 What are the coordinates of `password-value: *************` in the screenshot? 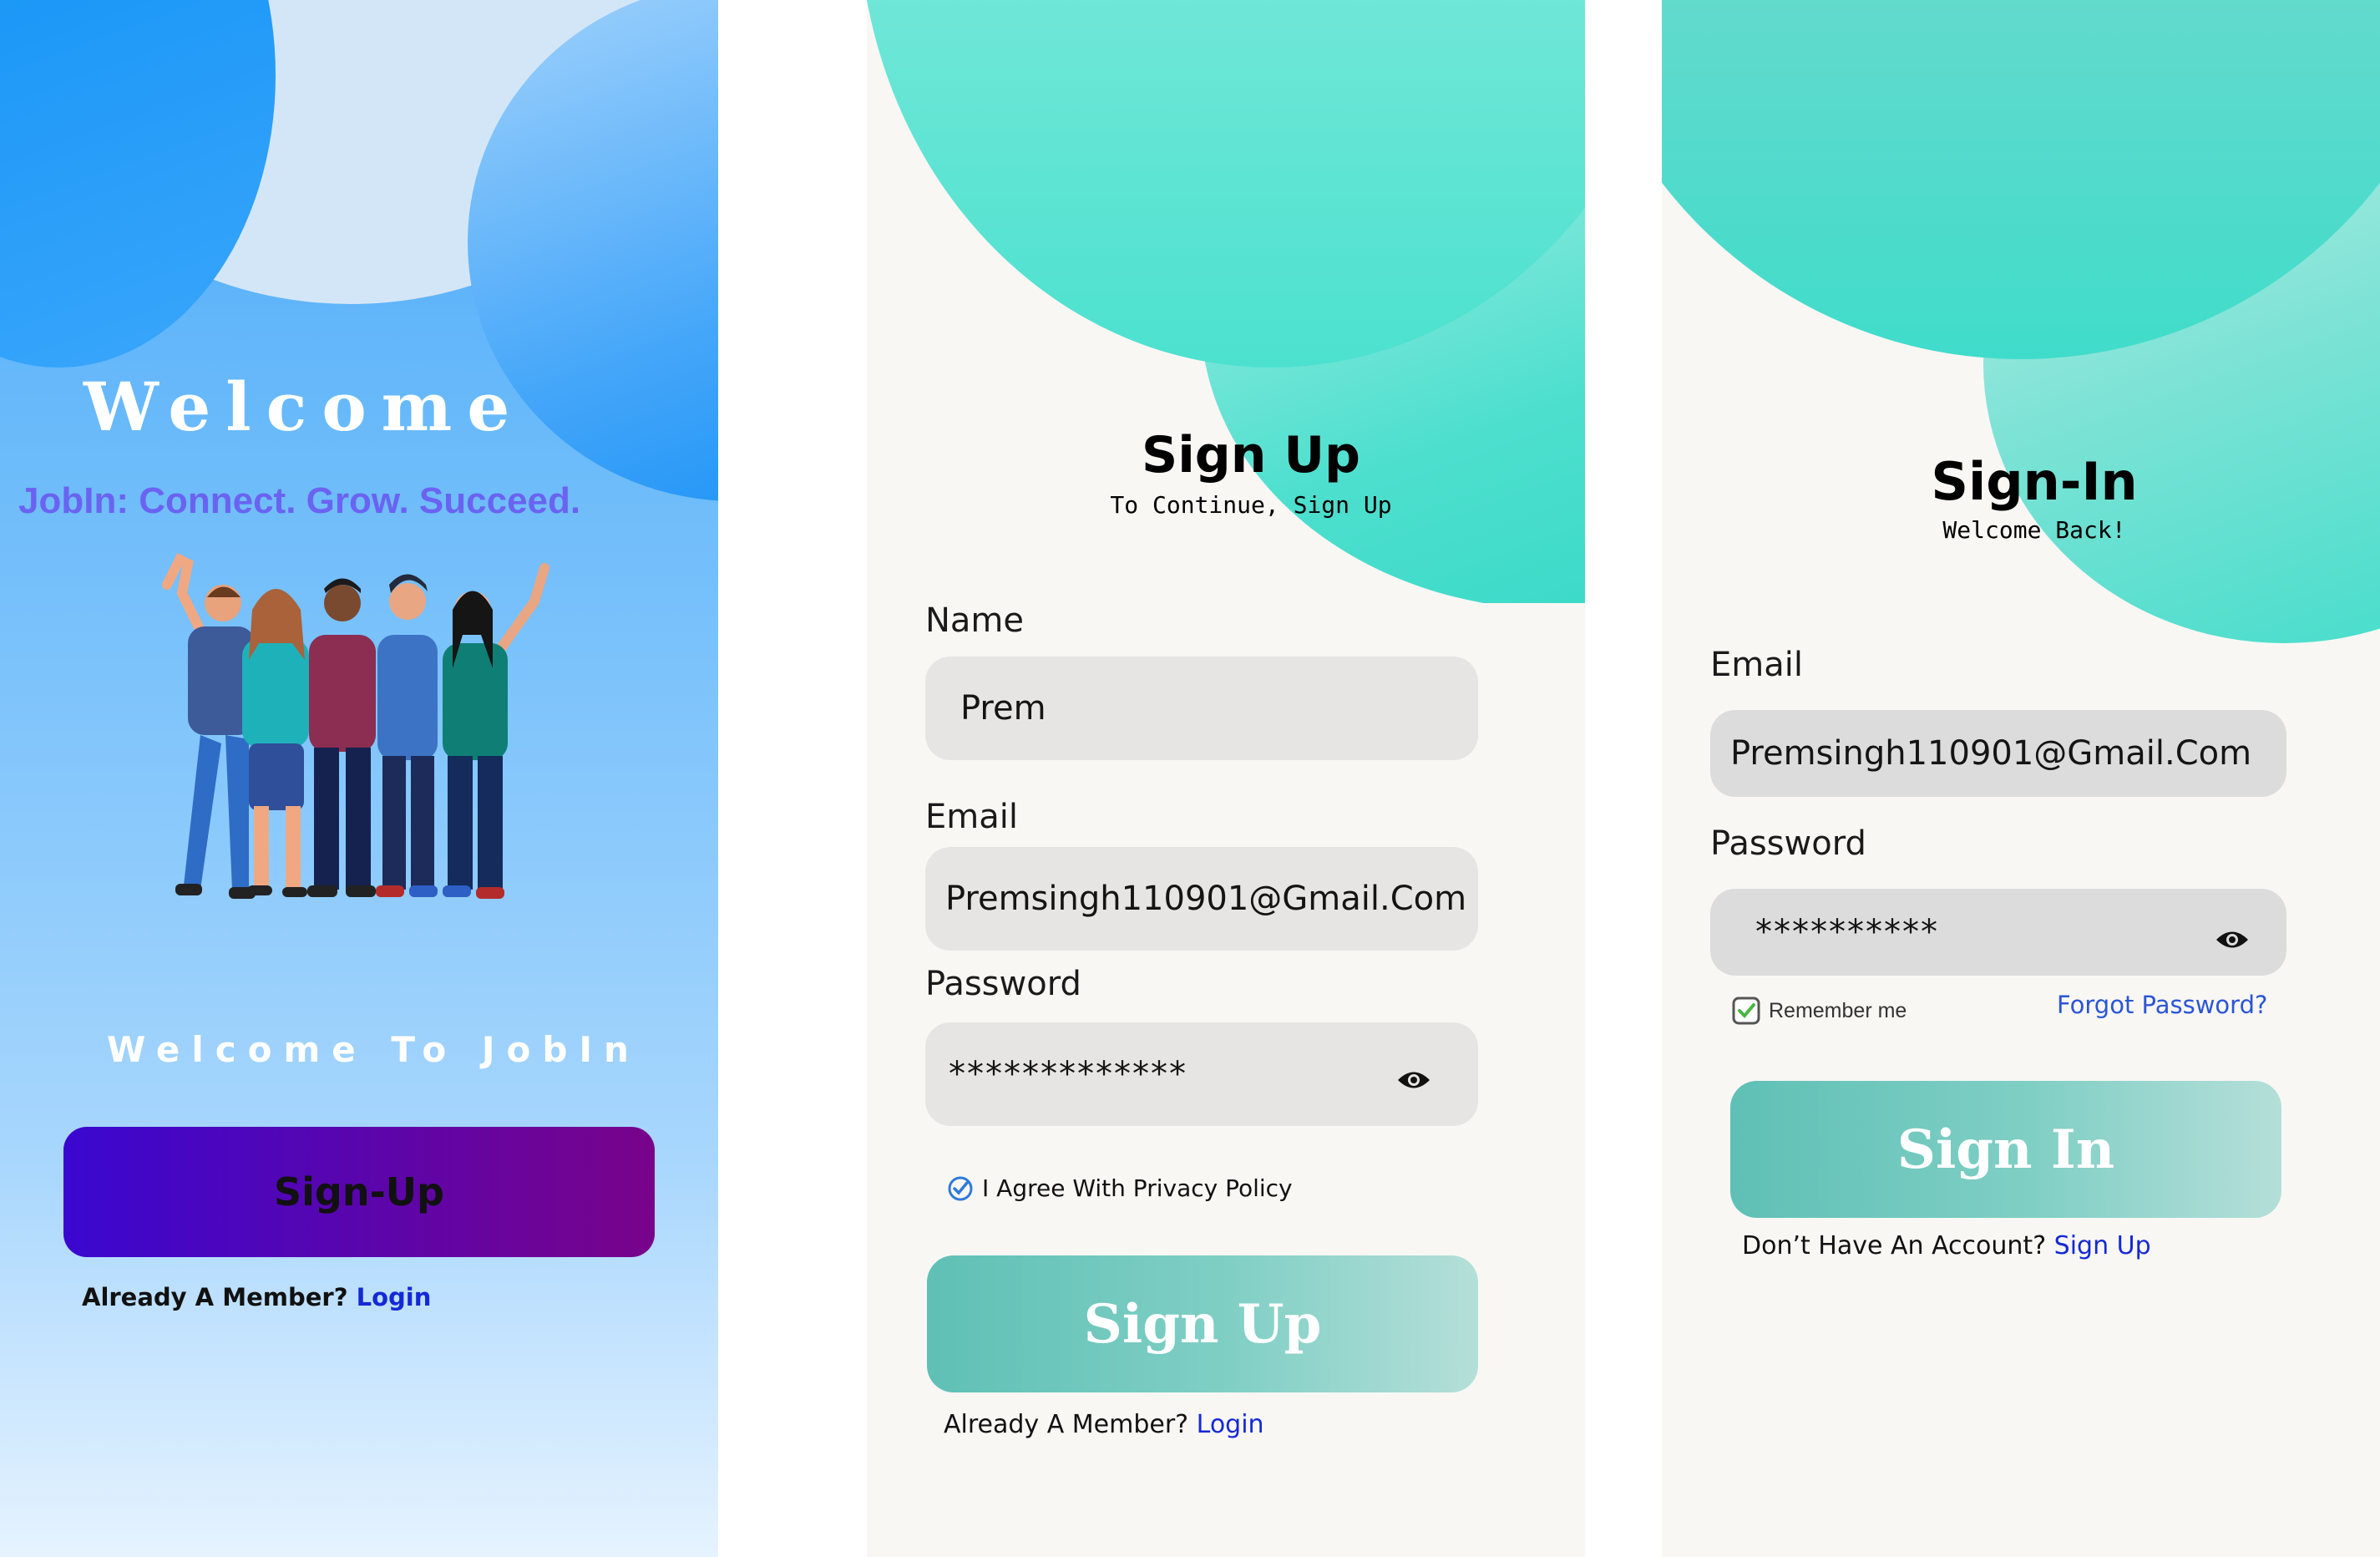 It's located at (1068, 1074).